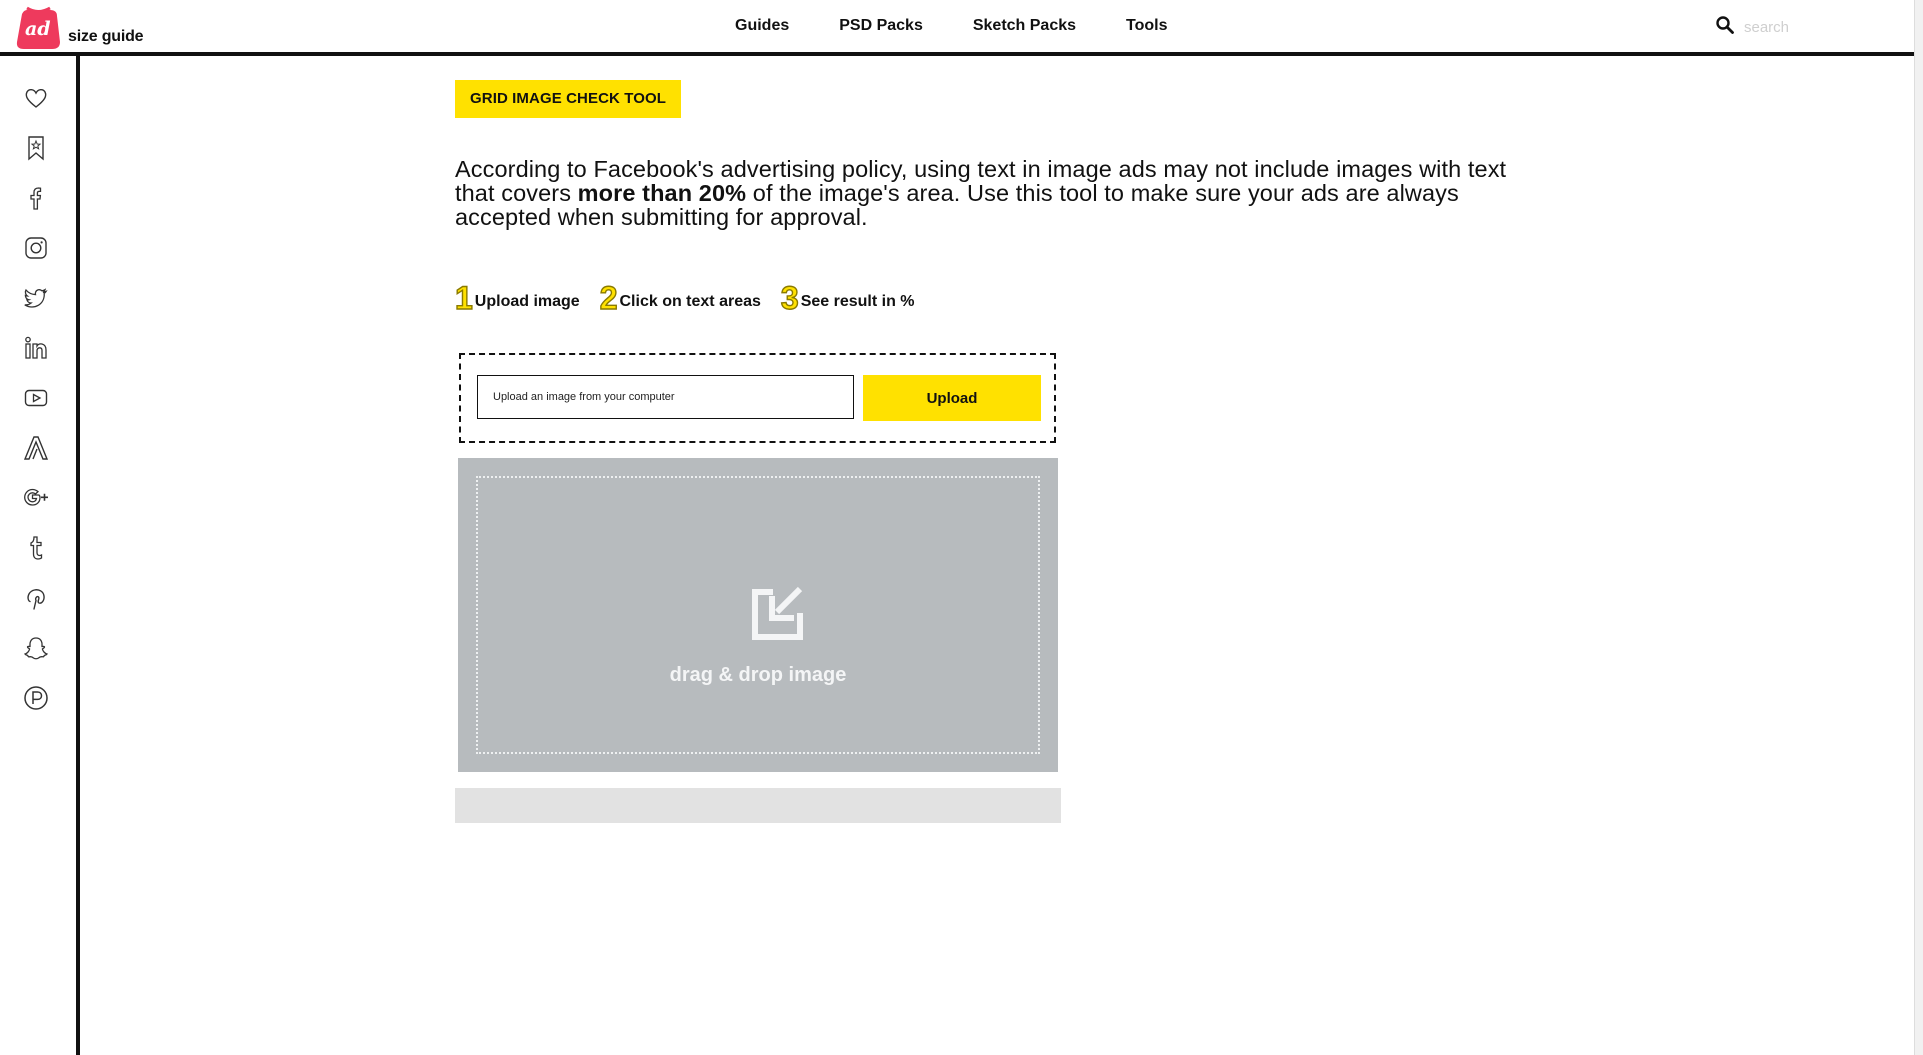 The height and width of the screenshot is (1055, 1923). Describe the element at coordinates (36, 148) in the screenshot. I see `bookmark-star-icon` at that location.